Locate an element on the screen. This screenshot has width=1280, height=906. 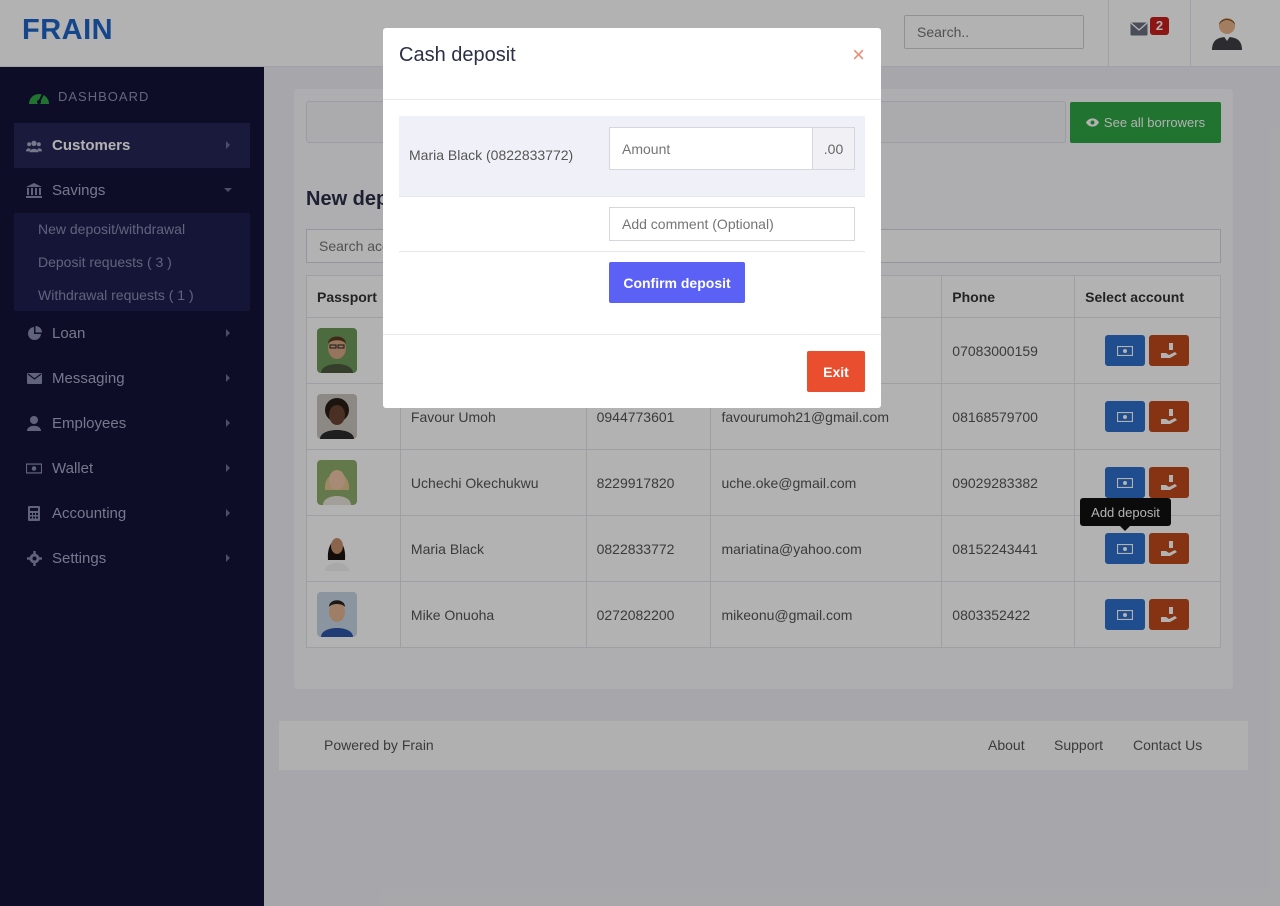
confirm-deposit-button: Confirm deposit is located at coordinates (677, 282).